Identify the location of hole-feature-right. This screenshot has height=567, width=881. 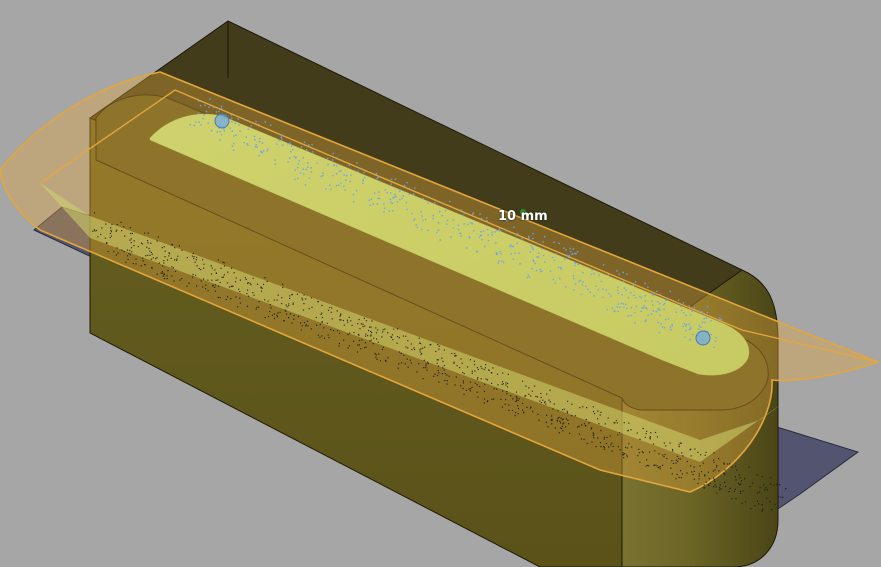
(703, 338).